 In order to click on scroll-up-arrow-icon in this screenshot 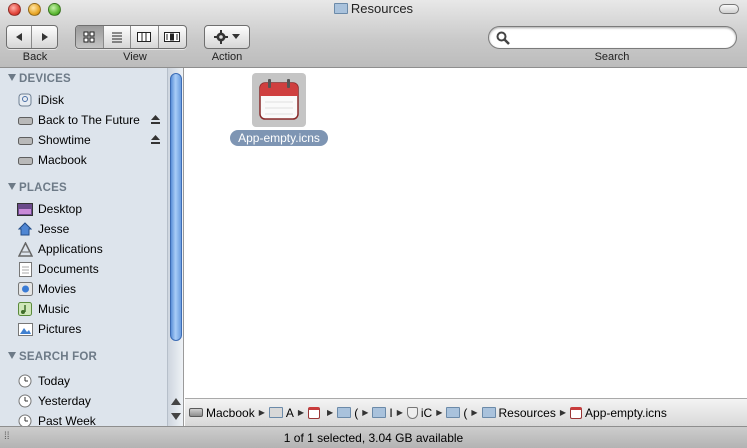, I will do `click(176, 401)`.